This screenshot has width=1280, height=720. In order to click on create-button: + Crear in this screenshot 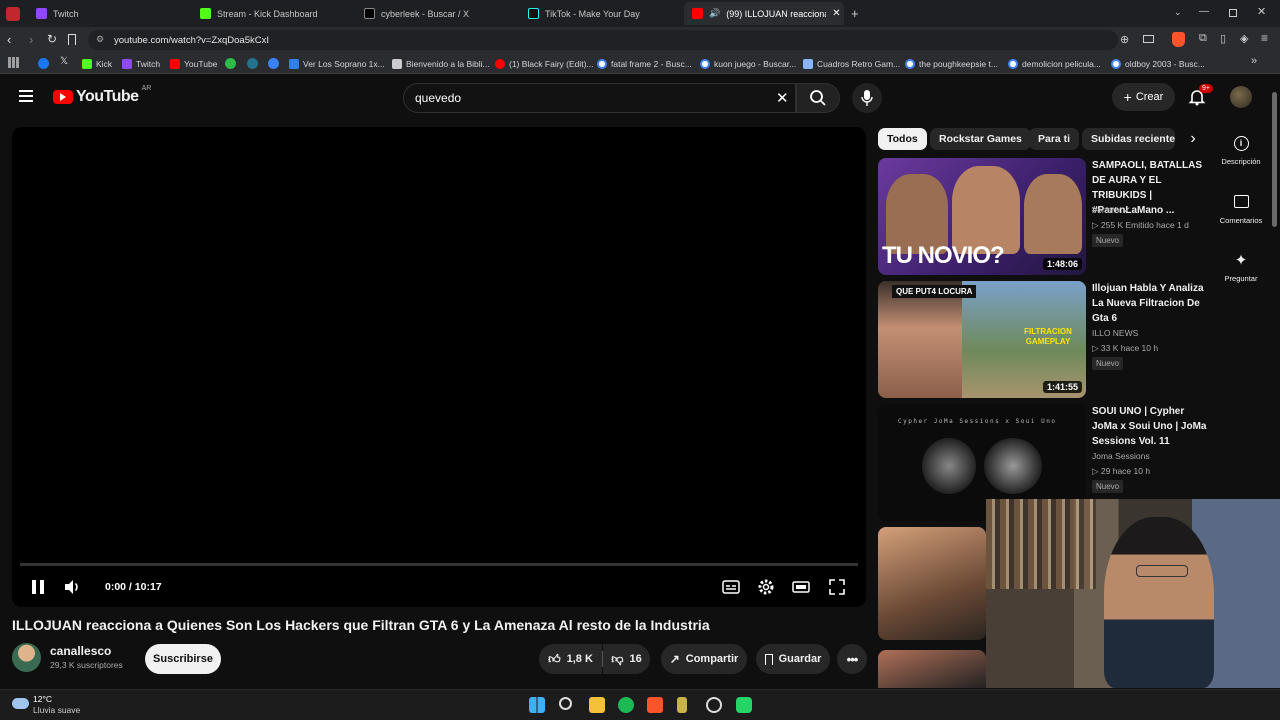, I will do `click(1143, 97)`.